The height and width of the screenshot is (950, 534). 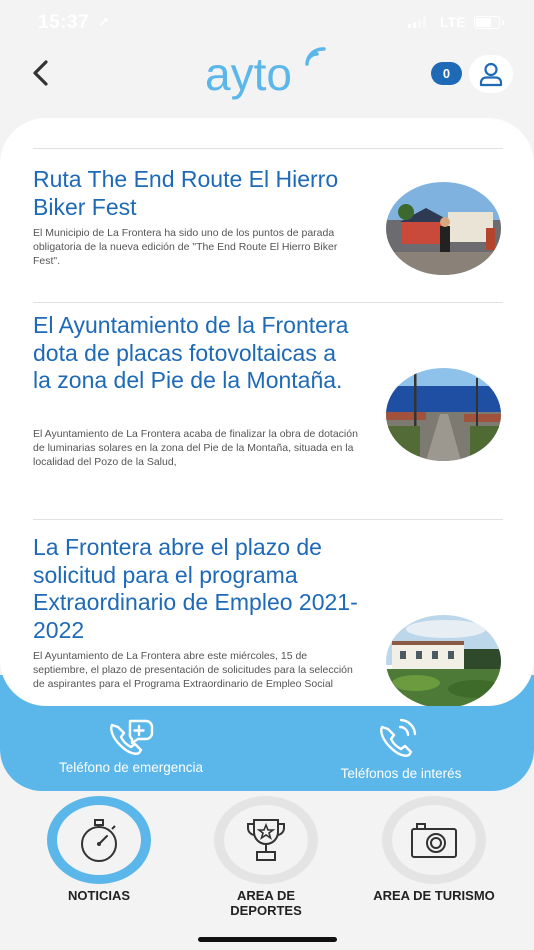 I want to click on tab-noticias, so click(x=99, y=840).